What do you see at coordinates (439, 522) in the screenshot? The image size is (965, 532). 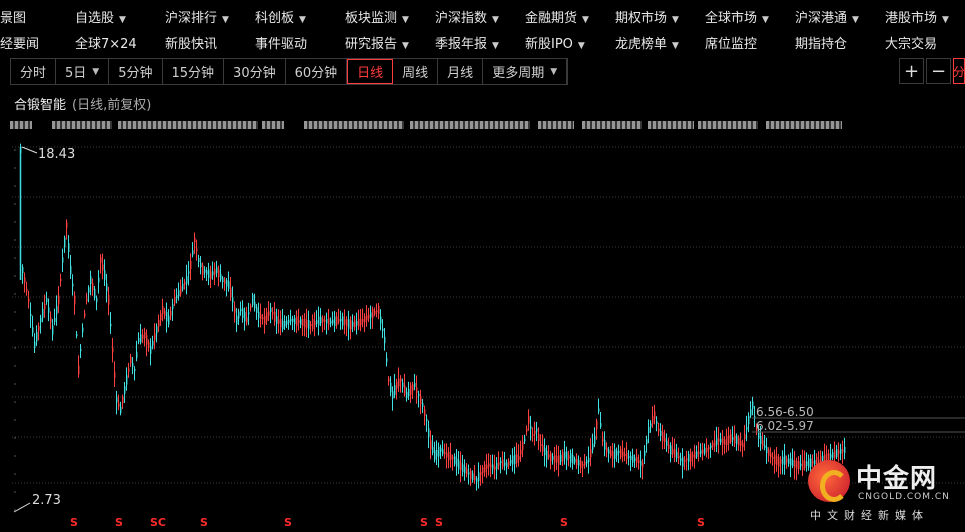 I see `signal-marker-6: S` at bounding box center [439, 522].